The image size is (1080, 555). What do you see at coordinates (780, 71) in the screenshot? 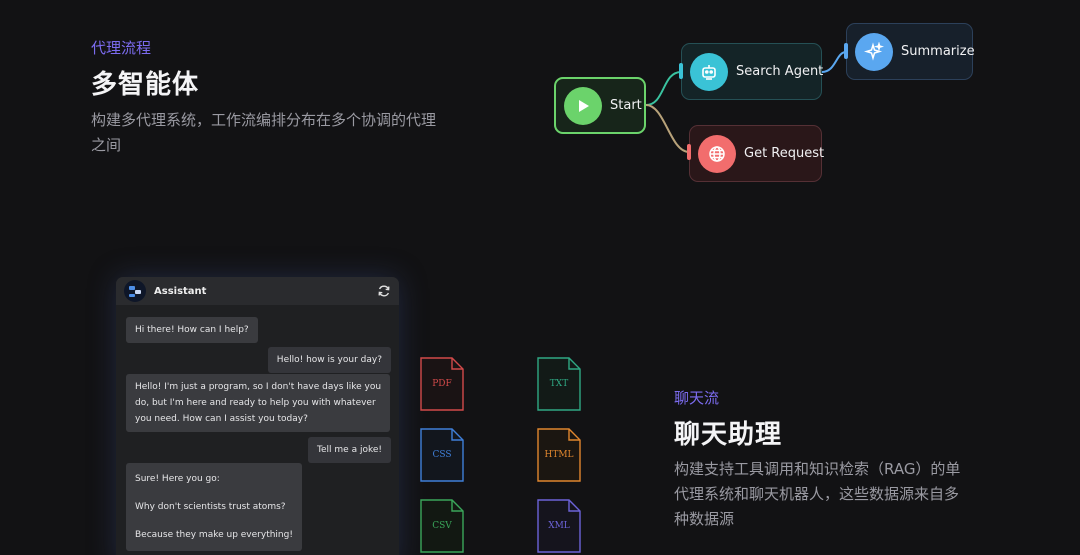
I see `flow-node-label: Search Agent` at bounding box center [780, 71].